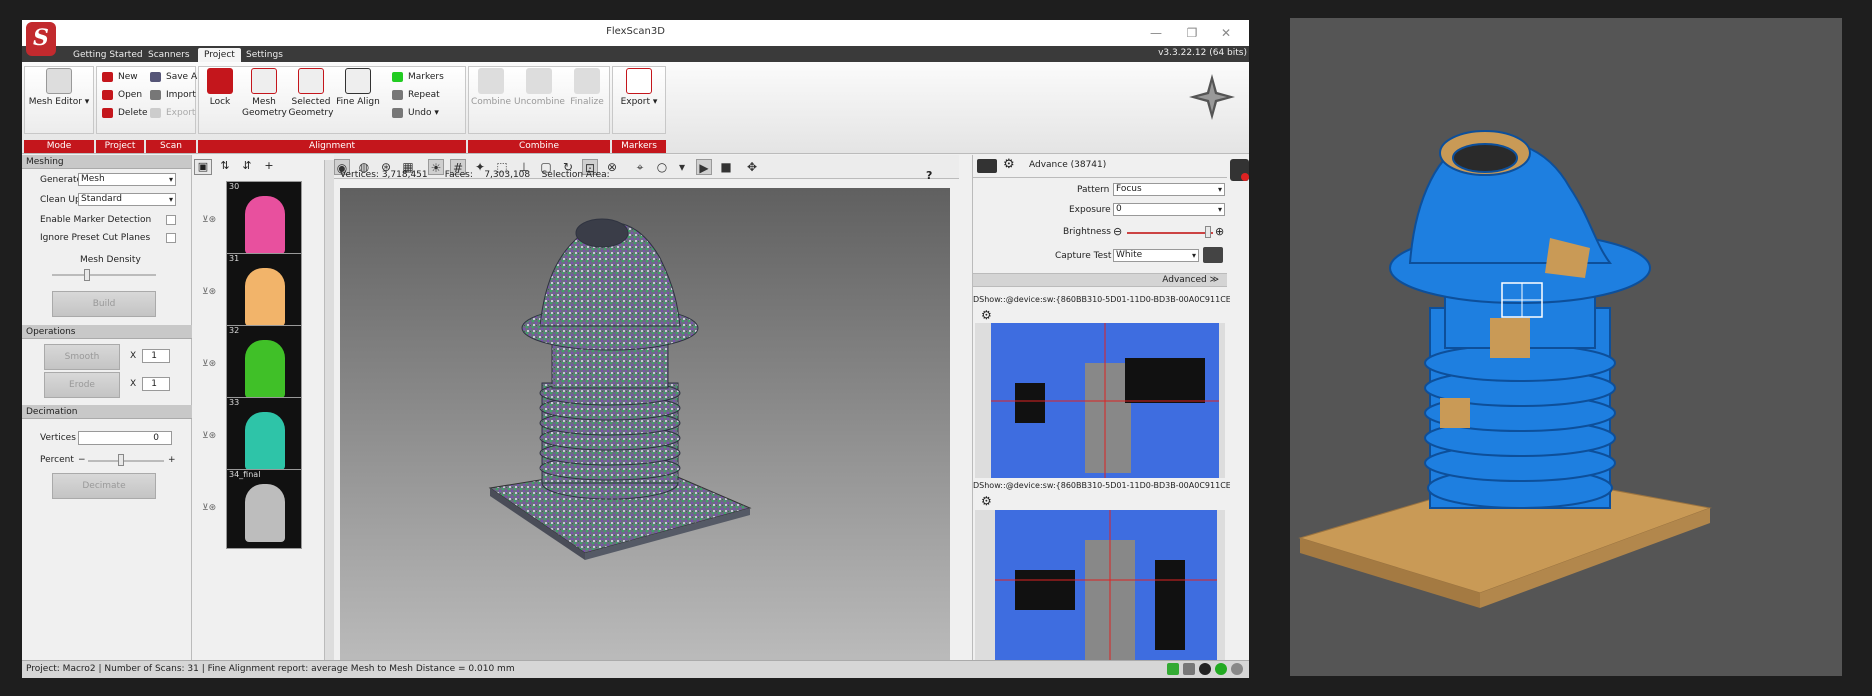  I want to click on export-small-label: Export, so click(181, 113).